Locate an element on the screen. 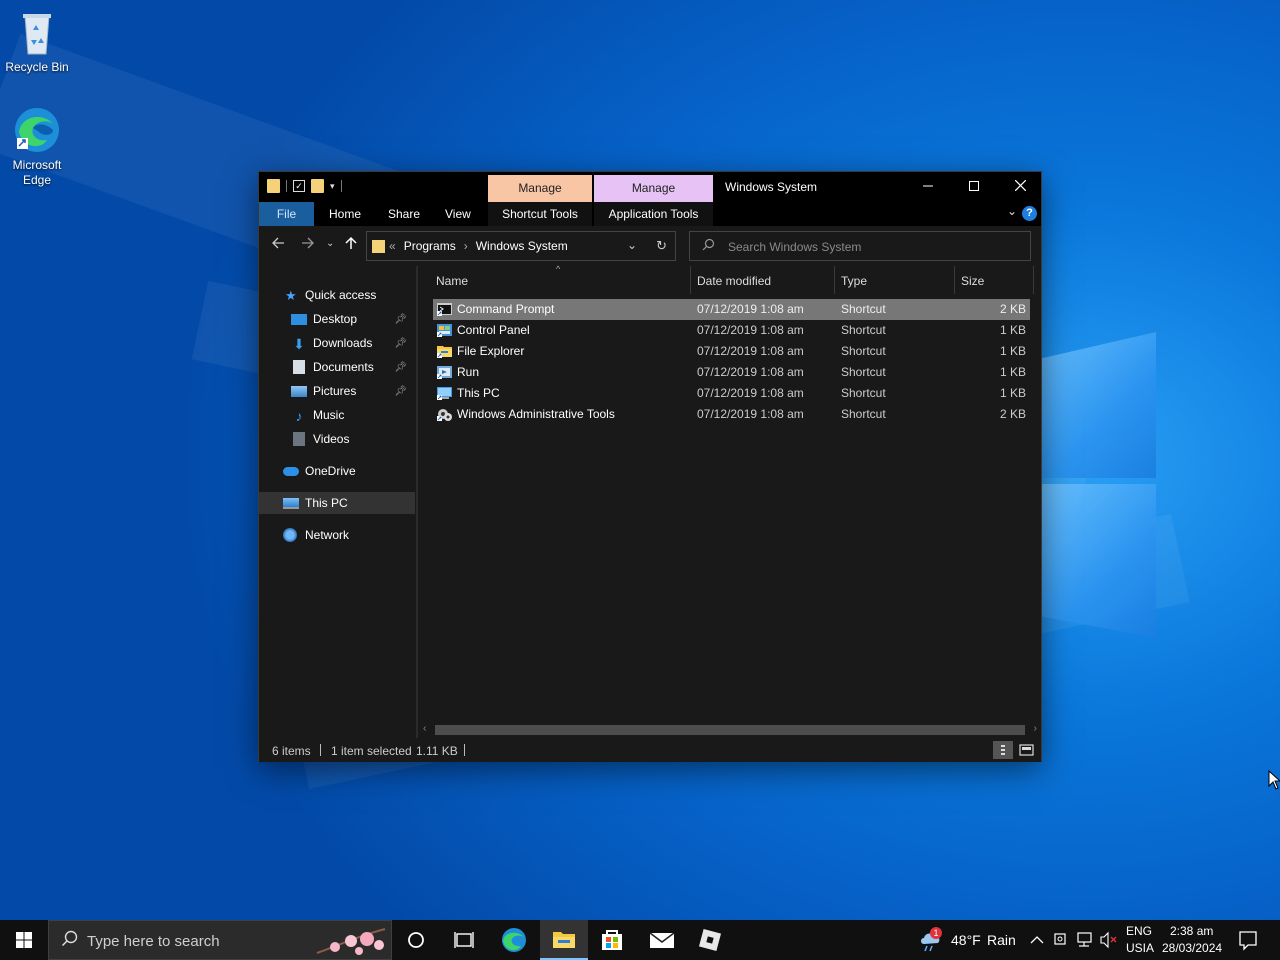 The width and height of the screenshot is (1280, 960). scrollbar-thumb is located at coordinates (730, 730).